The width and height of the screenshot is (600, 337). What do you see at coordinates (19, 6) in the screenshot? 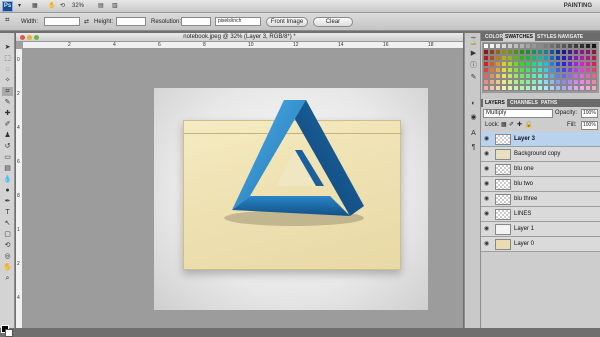
I see `br-button: ▾` at bounding box center [19, 6].